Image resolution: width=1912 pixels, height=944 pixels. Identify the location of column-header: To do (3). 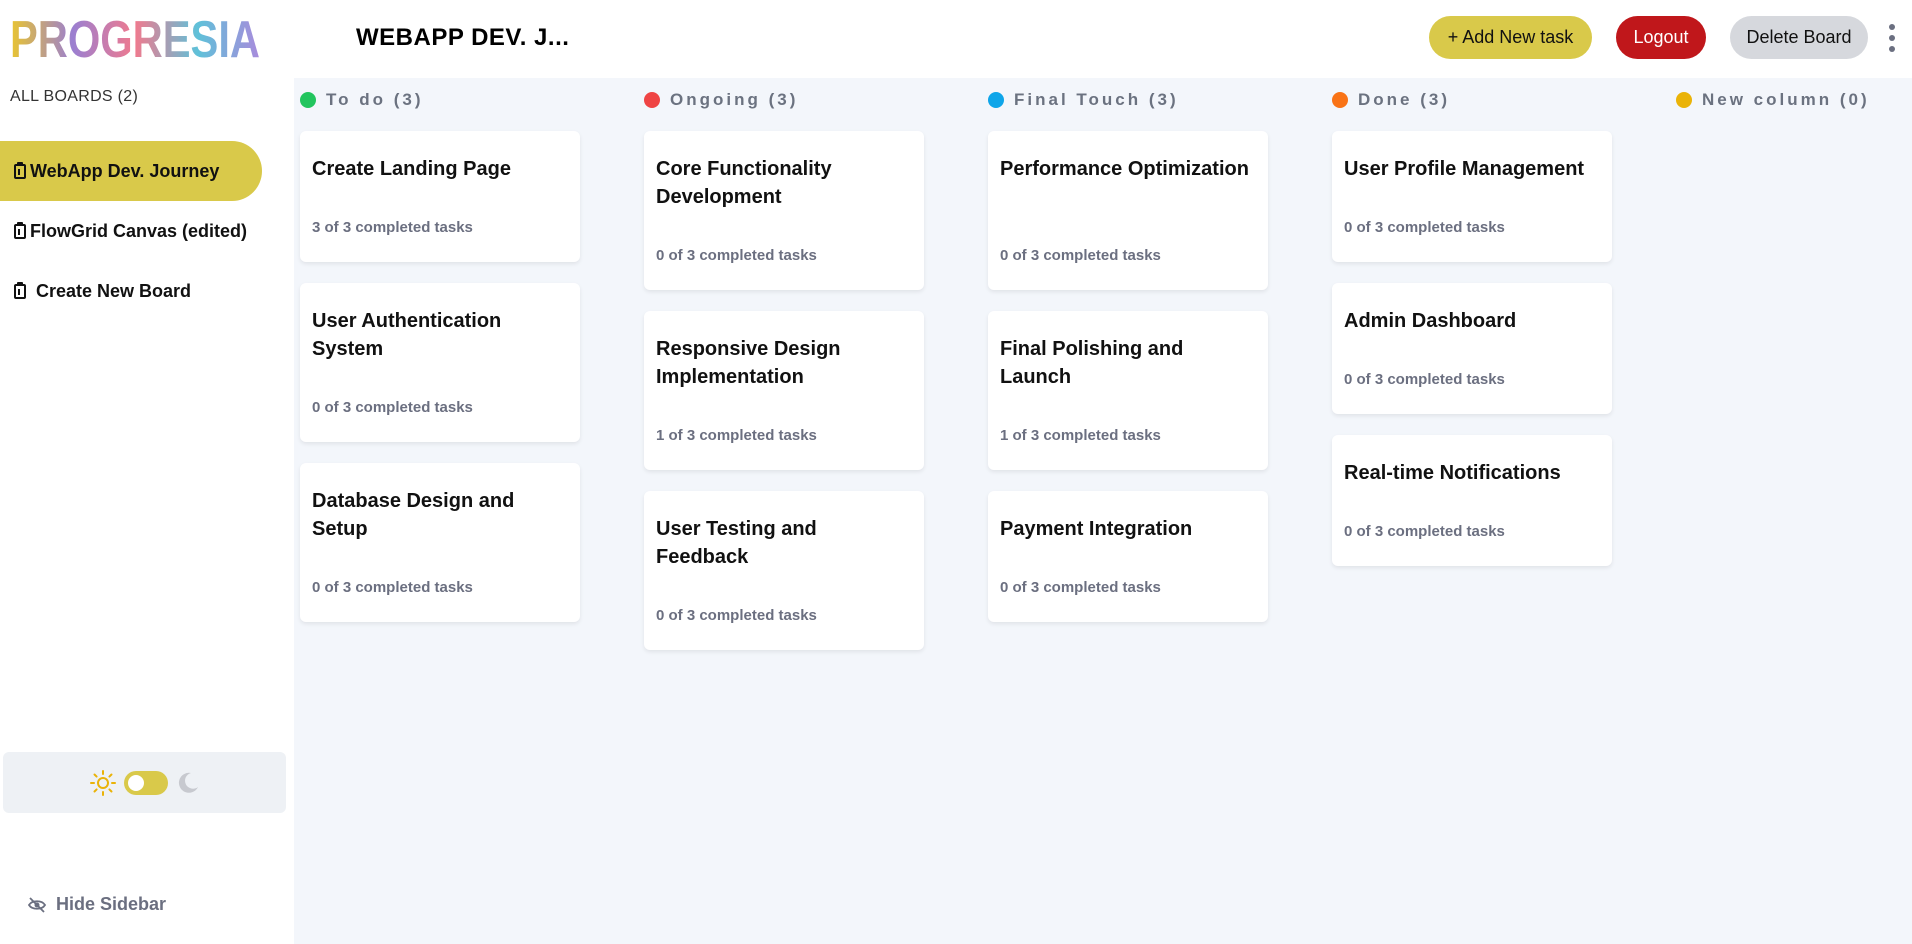
(362, 100).